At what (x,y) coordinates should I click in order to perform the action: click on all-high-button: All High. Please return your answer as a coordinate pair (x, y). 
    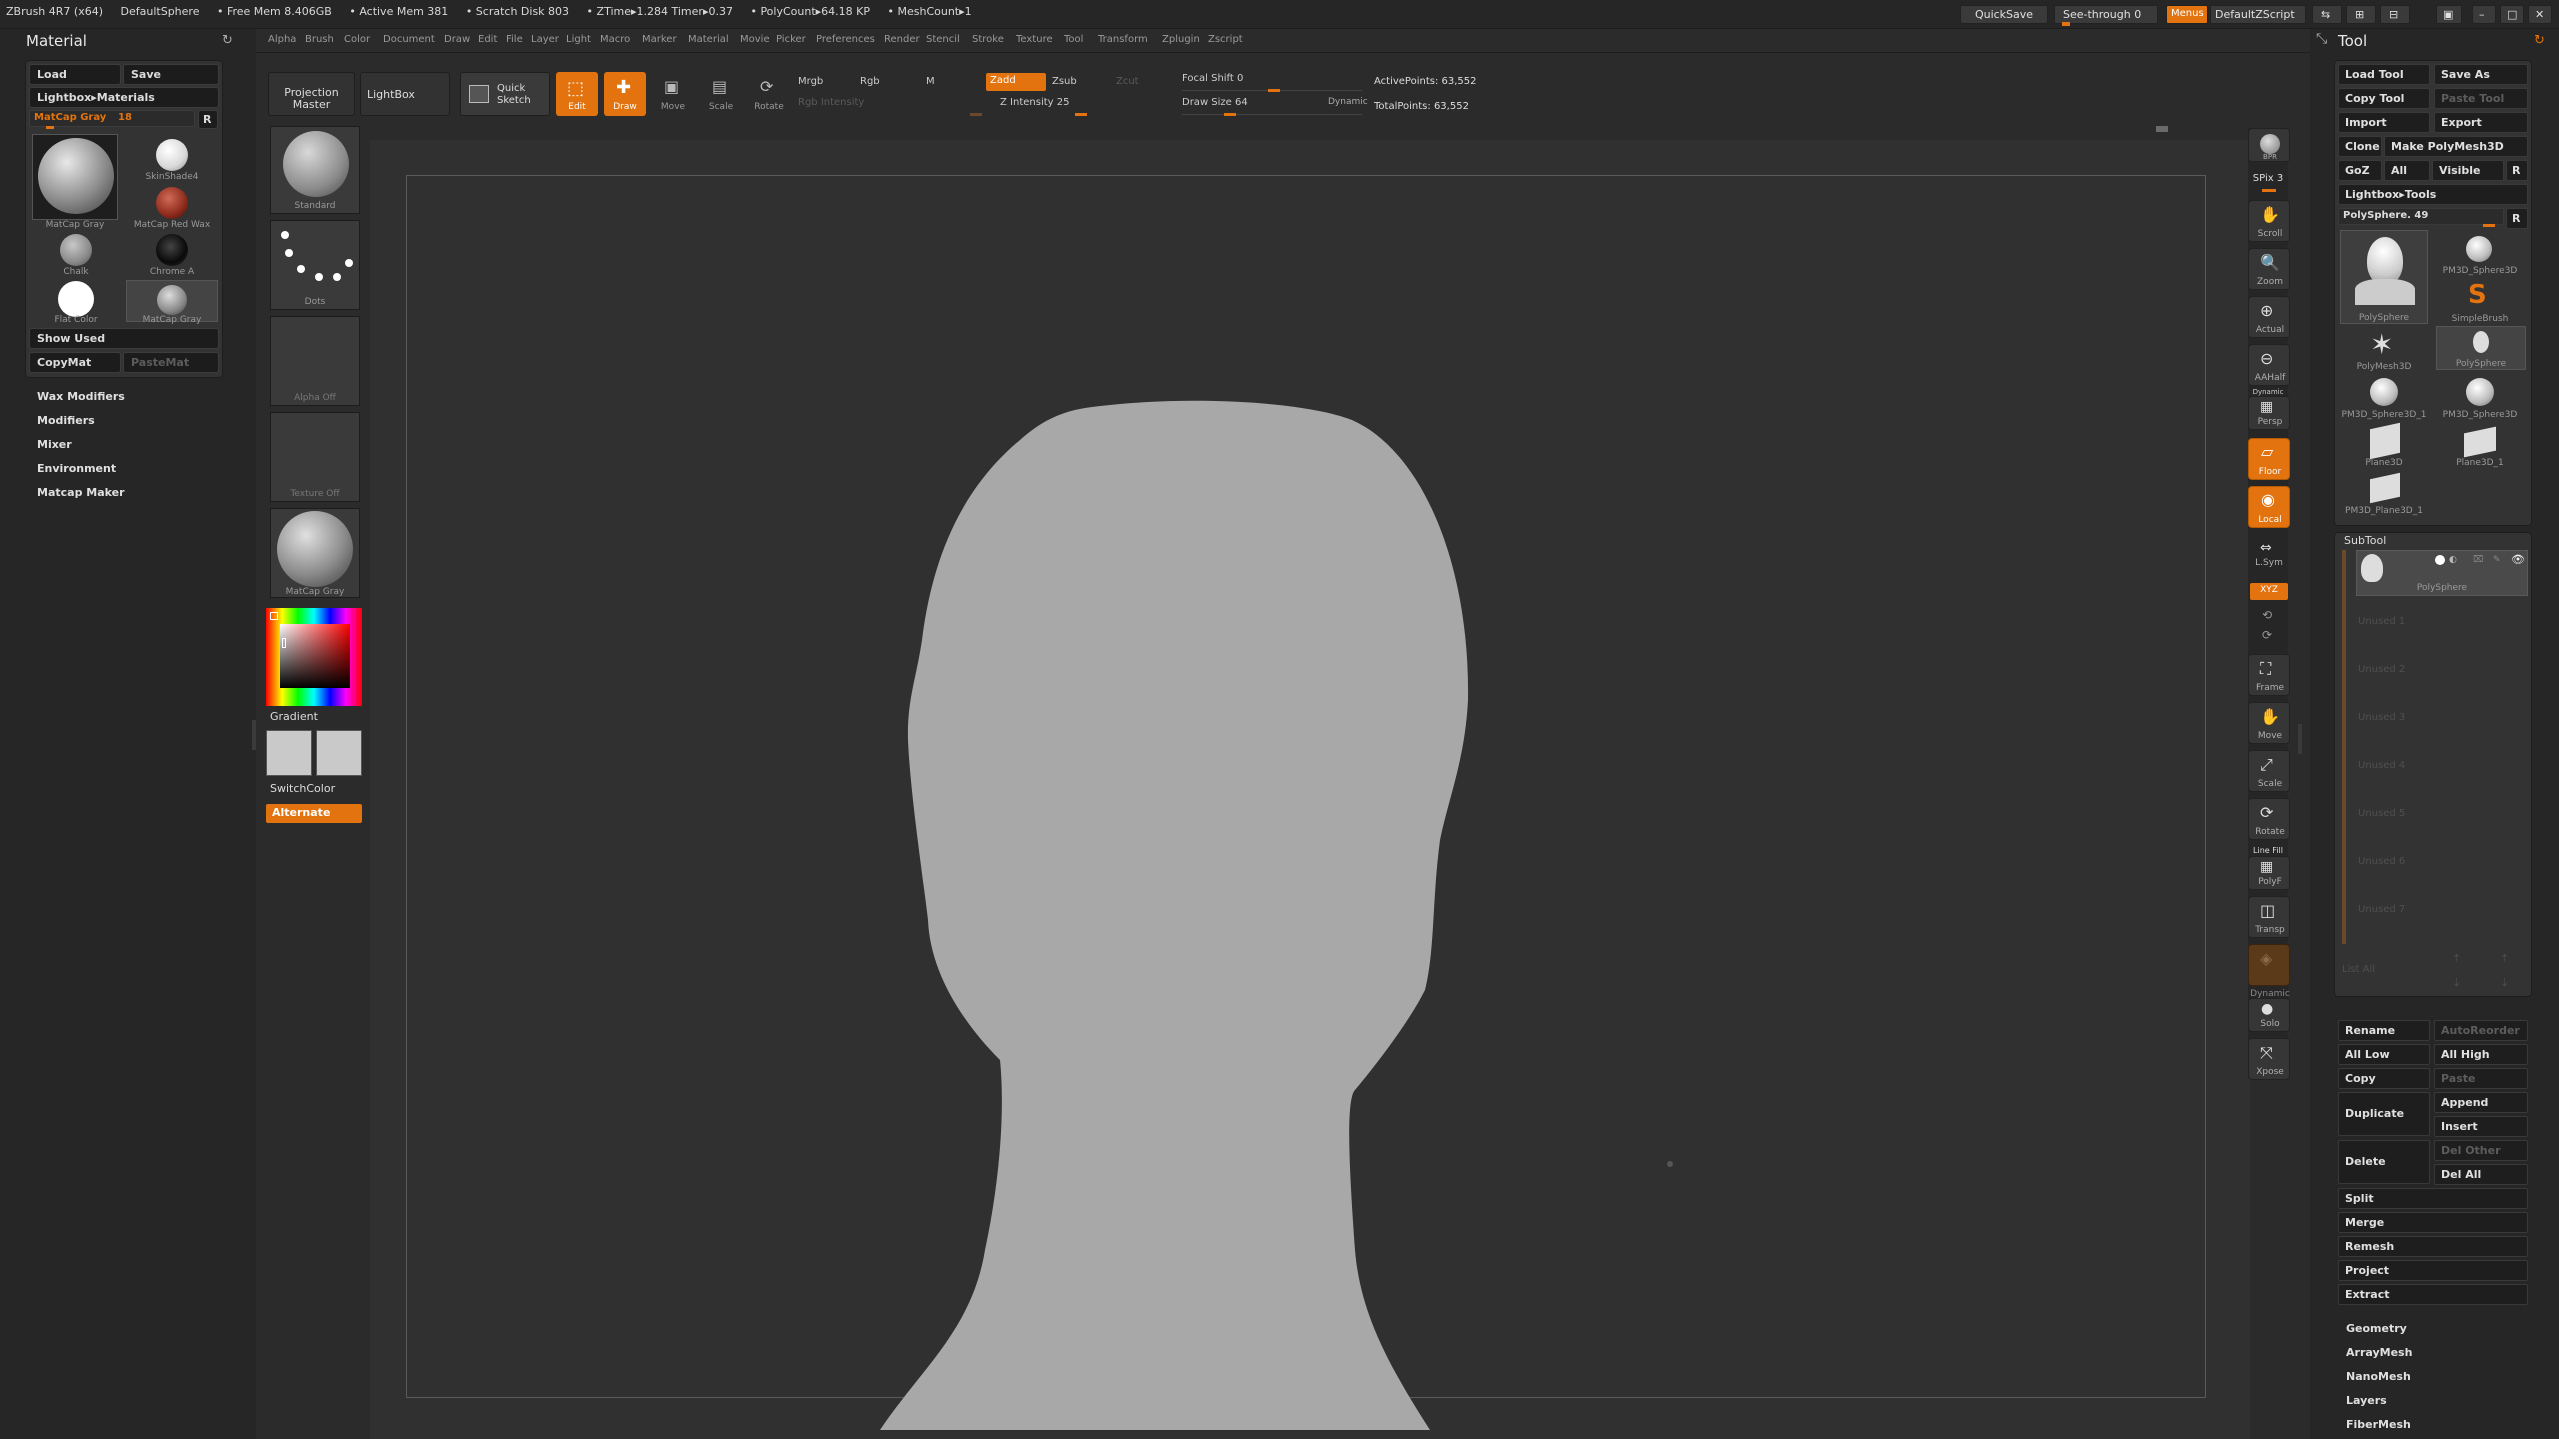
    Looking at the image, I should click on (2481, 1054).